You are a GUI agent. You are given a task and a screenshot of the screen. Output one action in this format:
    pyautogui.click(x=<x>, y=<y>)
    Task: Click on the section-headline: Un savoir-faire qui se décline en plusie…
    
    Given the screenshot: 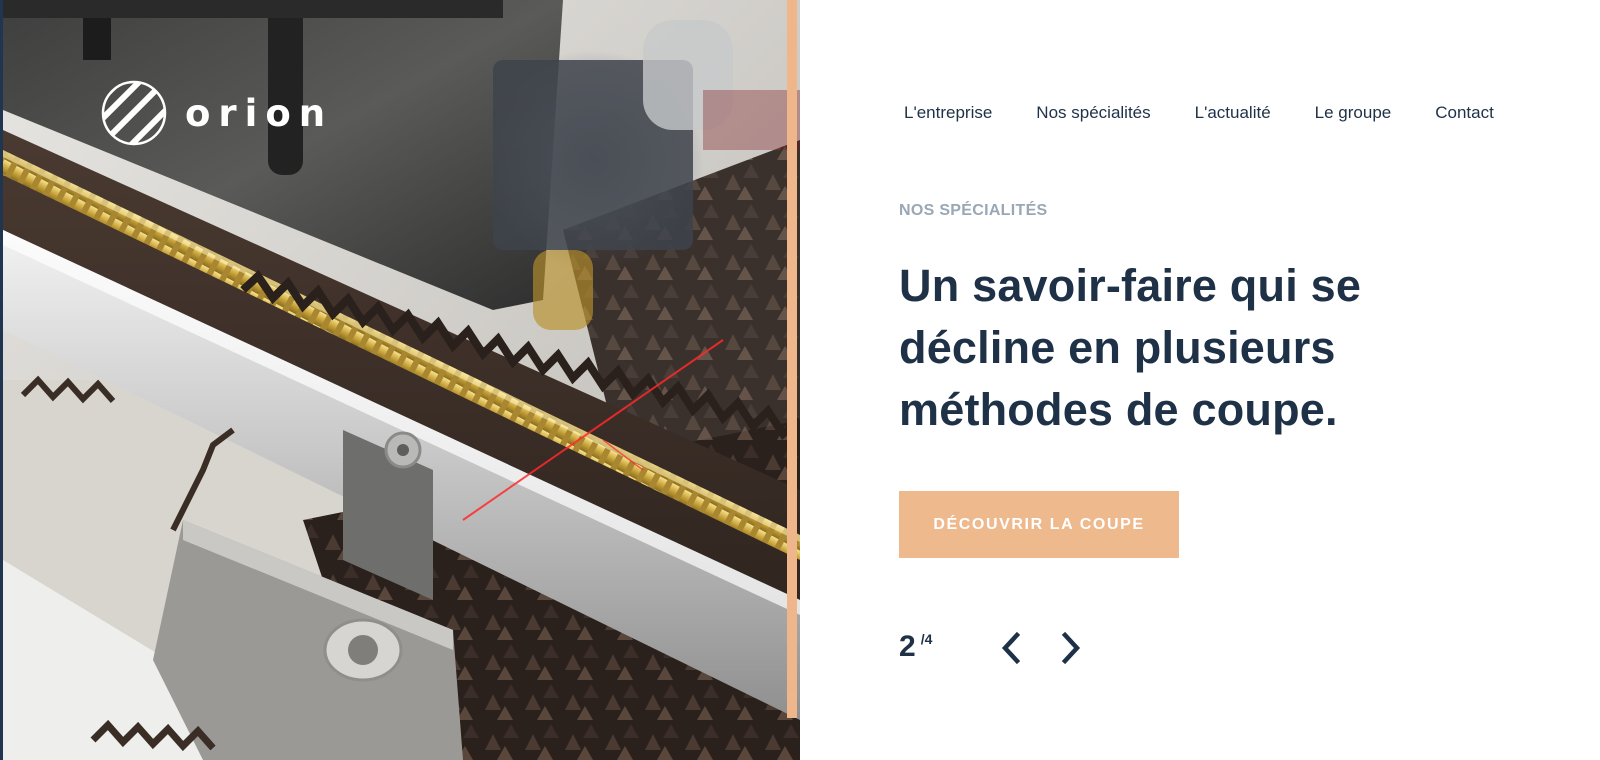 What is the action you would take?
    pyautogui.click(x=1199, y=348)
    